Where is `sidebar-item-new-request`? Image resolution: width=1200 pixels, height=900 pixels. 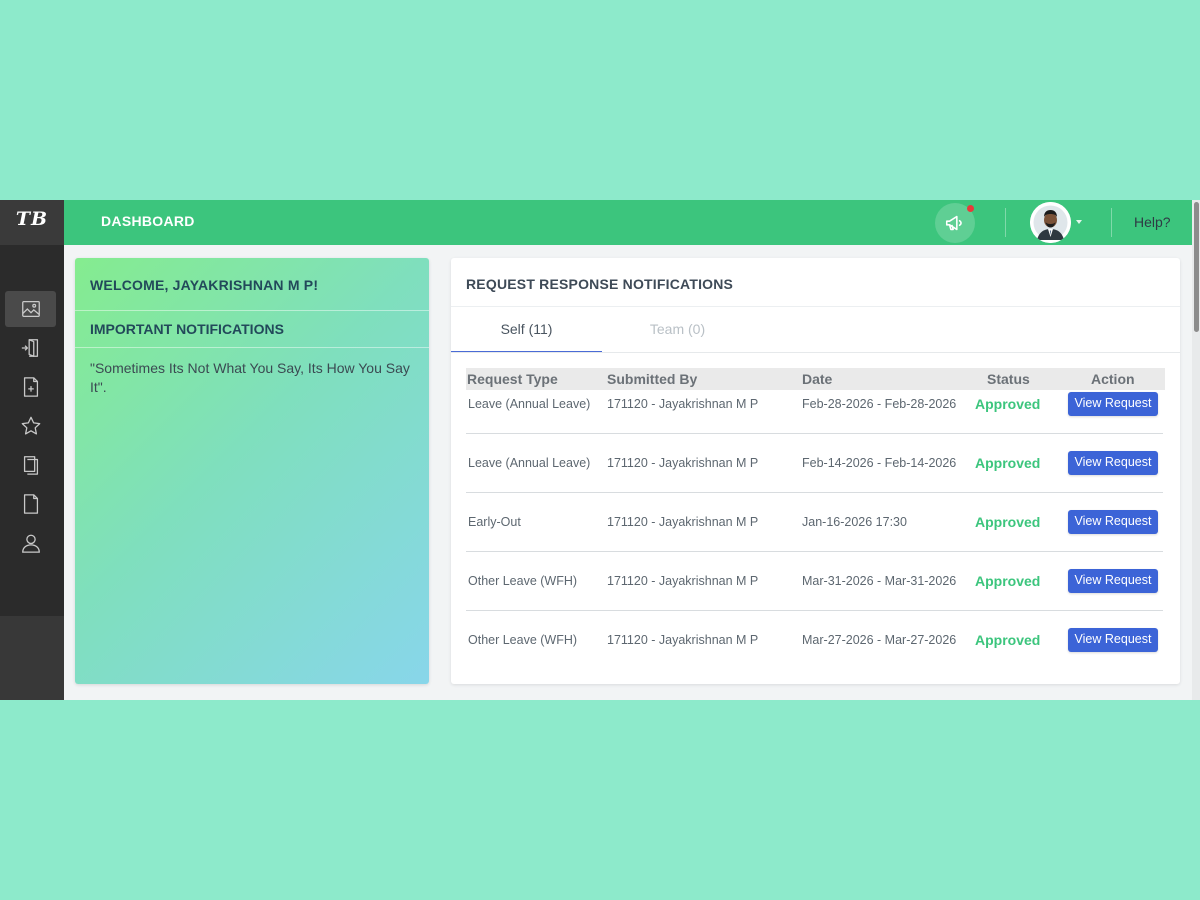
sidebar-item-new-request is located at coordinates (30, 387).